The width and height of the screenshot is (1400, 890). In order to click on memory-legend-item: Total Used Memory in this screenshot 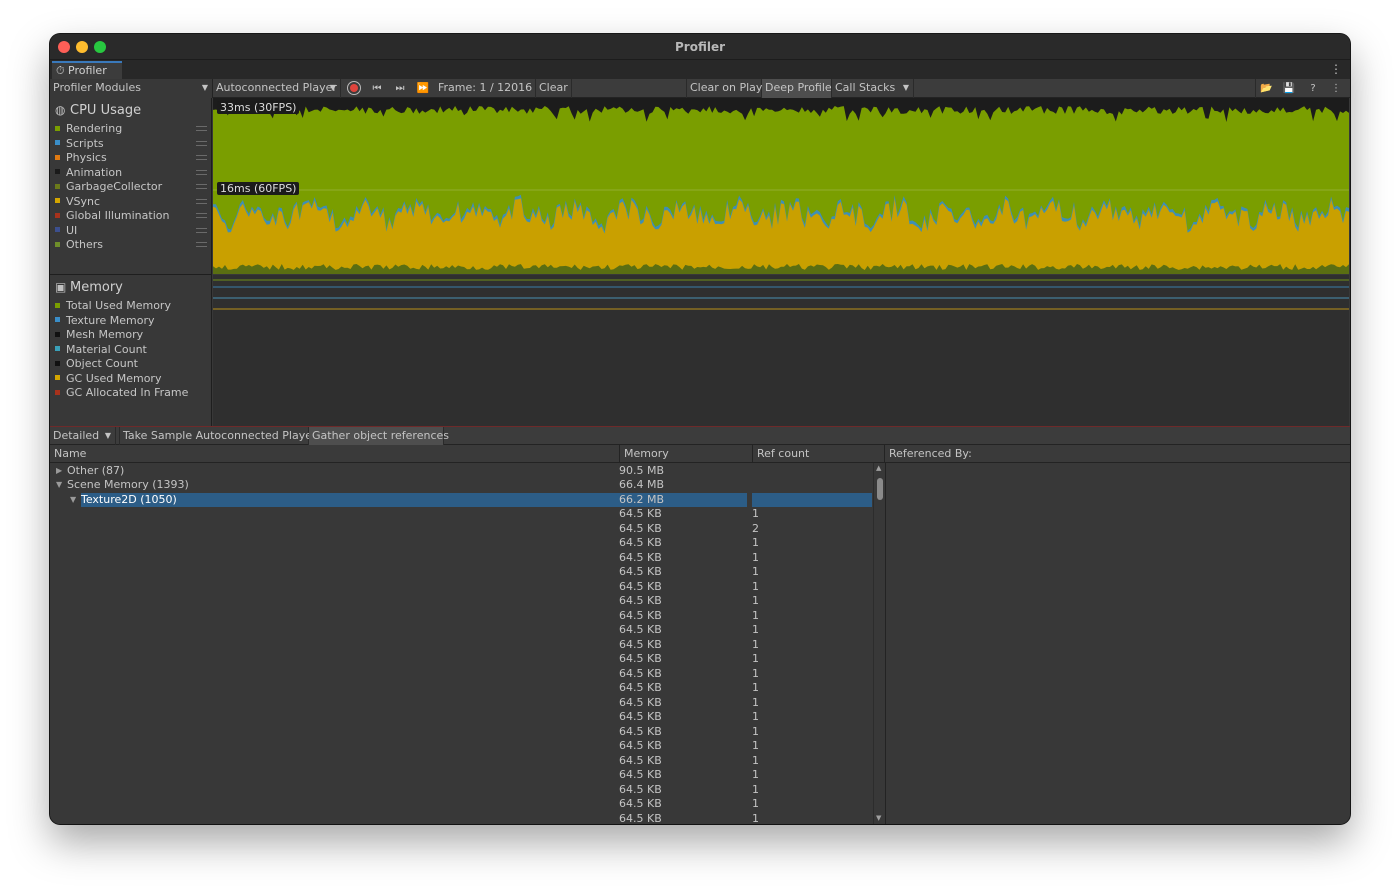, I will do `click(133, 306)`.